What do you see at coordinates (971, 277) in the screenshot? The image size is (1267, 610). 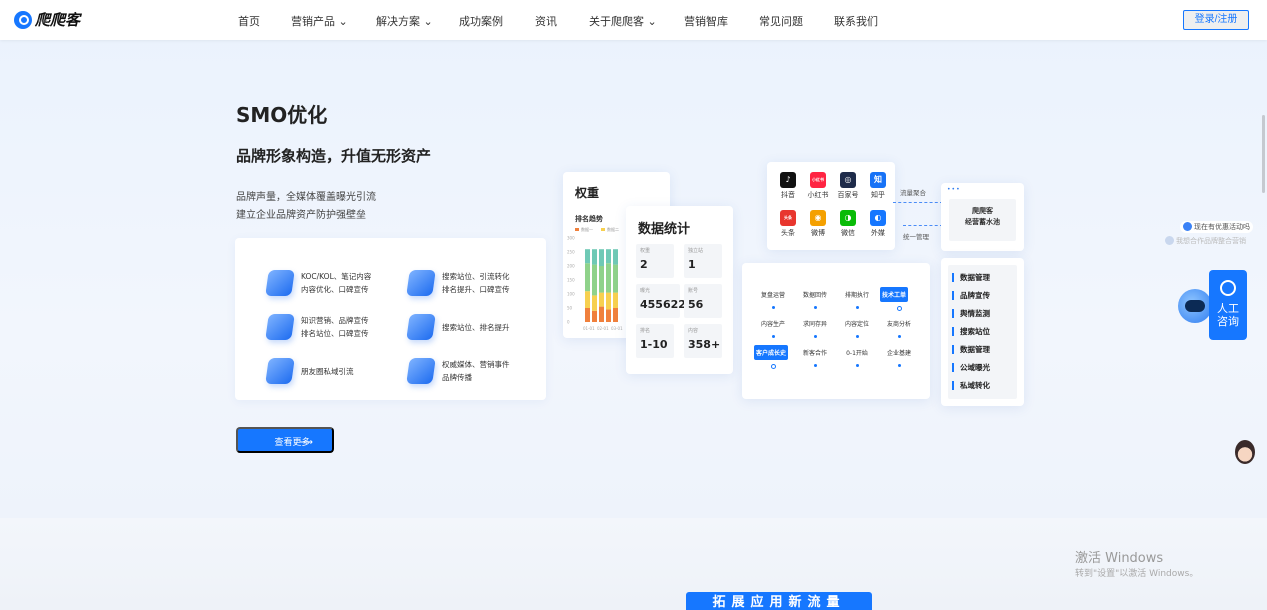 I see `capability-item: 数据管理` at bounding box center [971, 277].